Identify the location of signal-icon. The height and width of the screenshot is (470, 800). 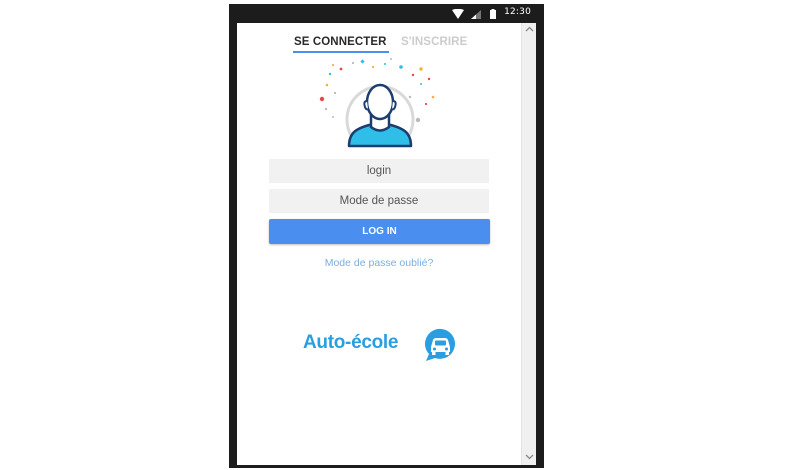
(476, 14).